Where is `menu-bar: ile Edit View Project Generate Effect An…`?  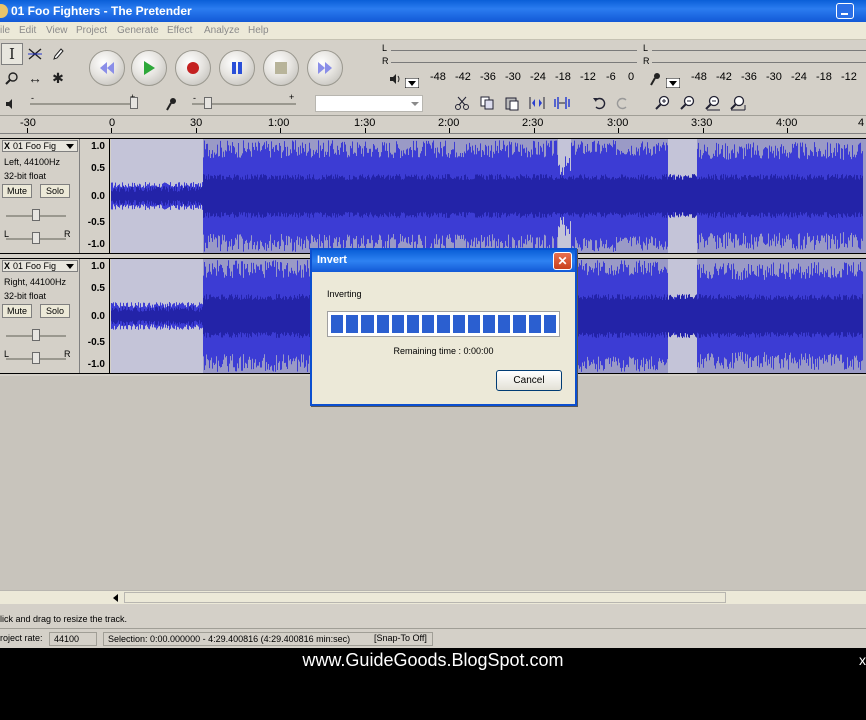 menu-bar: ile Edit View Project Generate Effect An… is located at coordinates (433, 31).